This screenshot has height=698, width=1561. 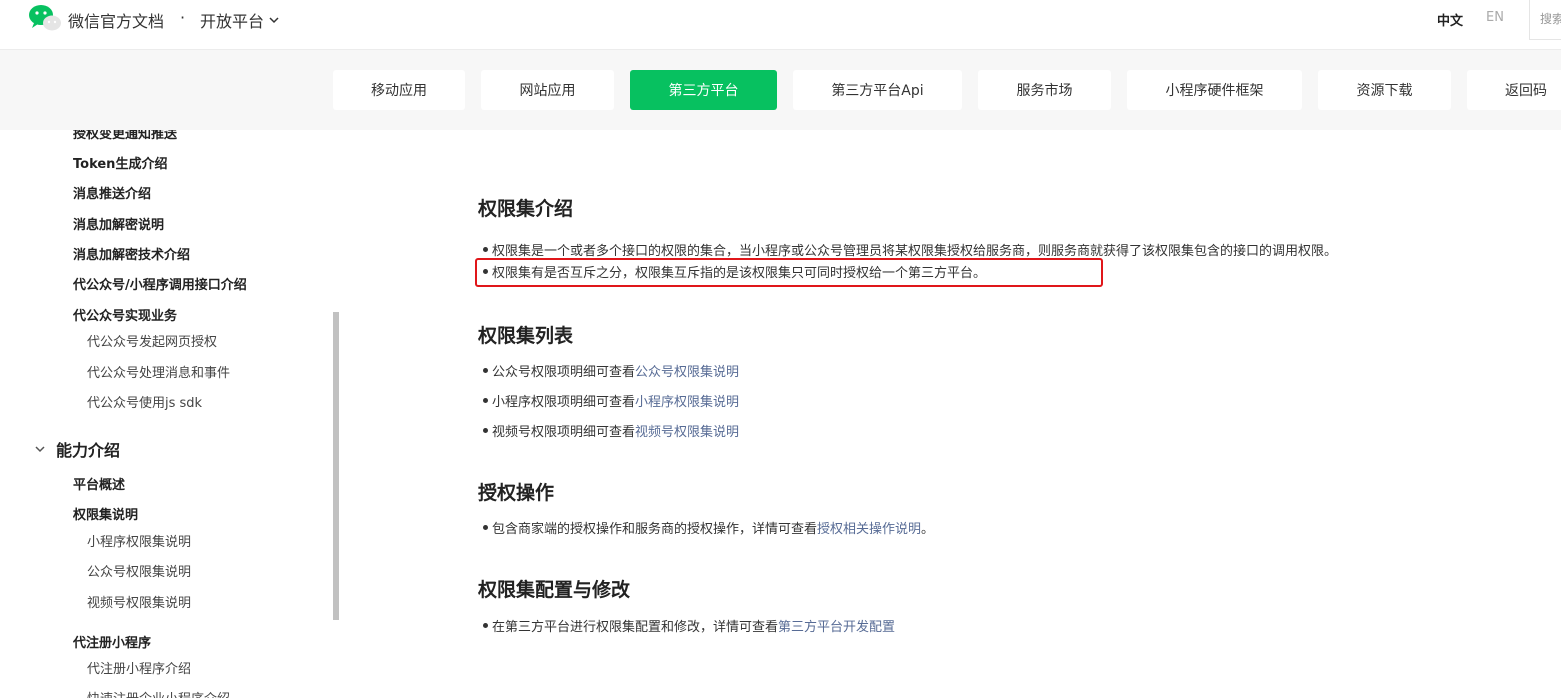 What do you see at coordinates (655, 529) in the screenshot?
I see `list-item-text: 包含商家端的授权操作和服务商的授权操作，详情可查看` at bounding box center [655, 529].